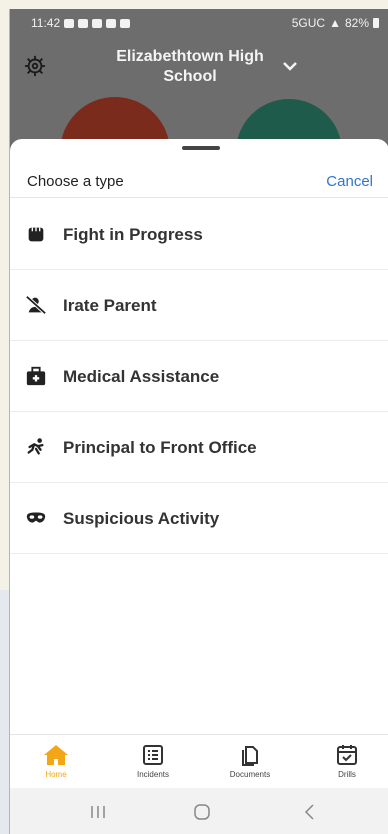  Describe the element at coordinates (83, 23) in the screenshot. I see `message-icon` at that location.